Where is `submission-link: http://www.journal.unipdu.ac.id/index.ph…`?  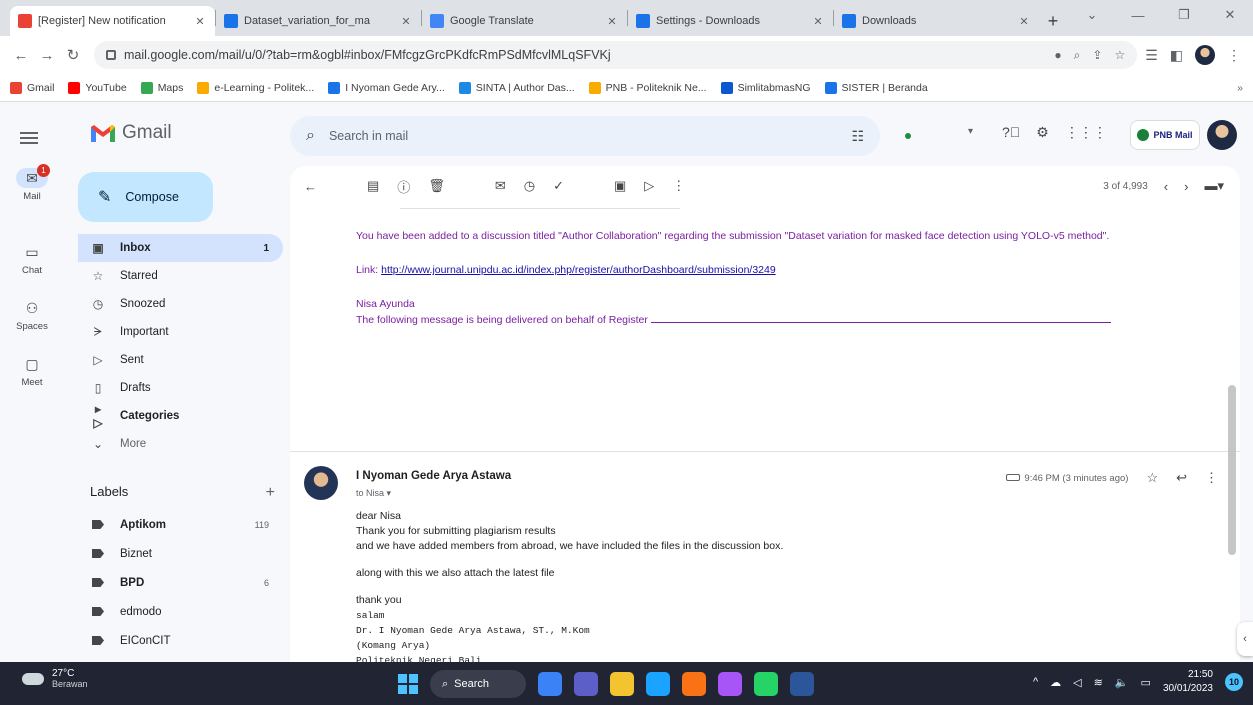 submission-link: http://www.journal.unipdu.ac.id/index.ph… is located at coordinates (578, 270).